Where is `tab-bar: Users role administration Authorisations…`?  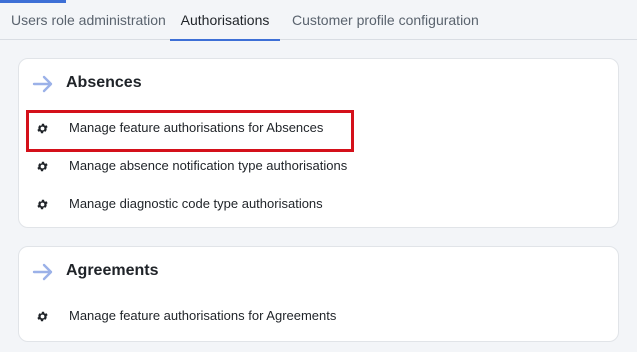
tab-bar: Users role administration Authorisations… is located at coordinates (318, 20).